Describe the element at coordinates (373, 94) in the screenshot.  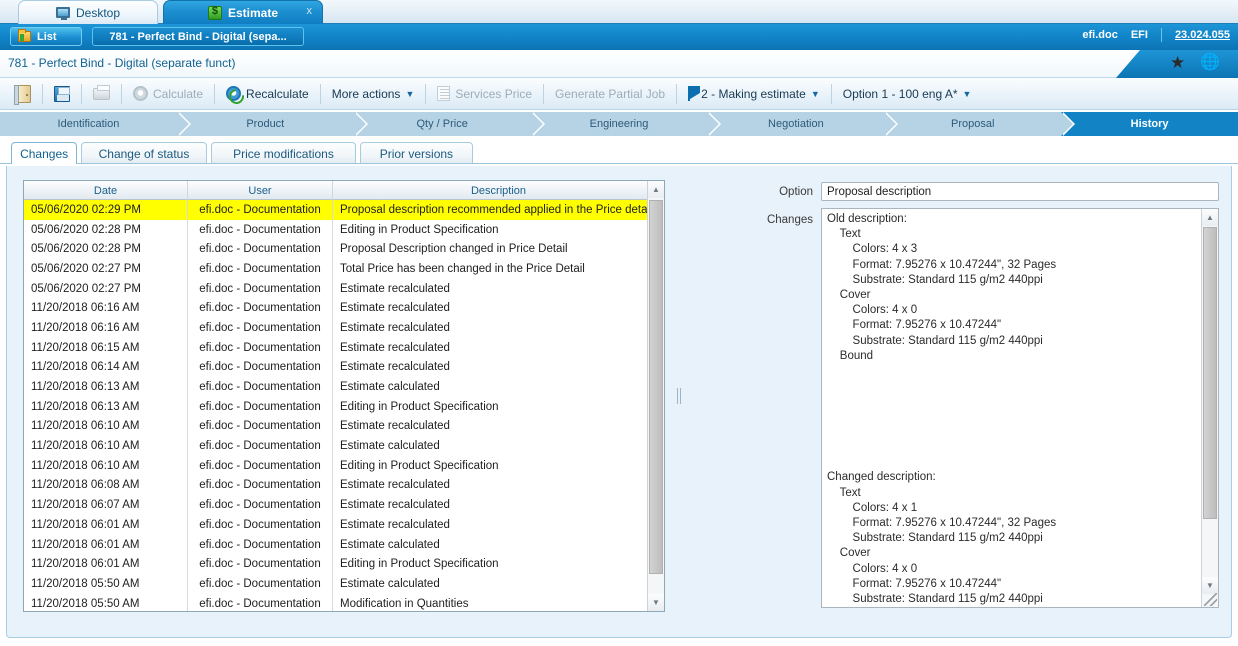
I see `more-actions-menu: More actions ▼` at that location.